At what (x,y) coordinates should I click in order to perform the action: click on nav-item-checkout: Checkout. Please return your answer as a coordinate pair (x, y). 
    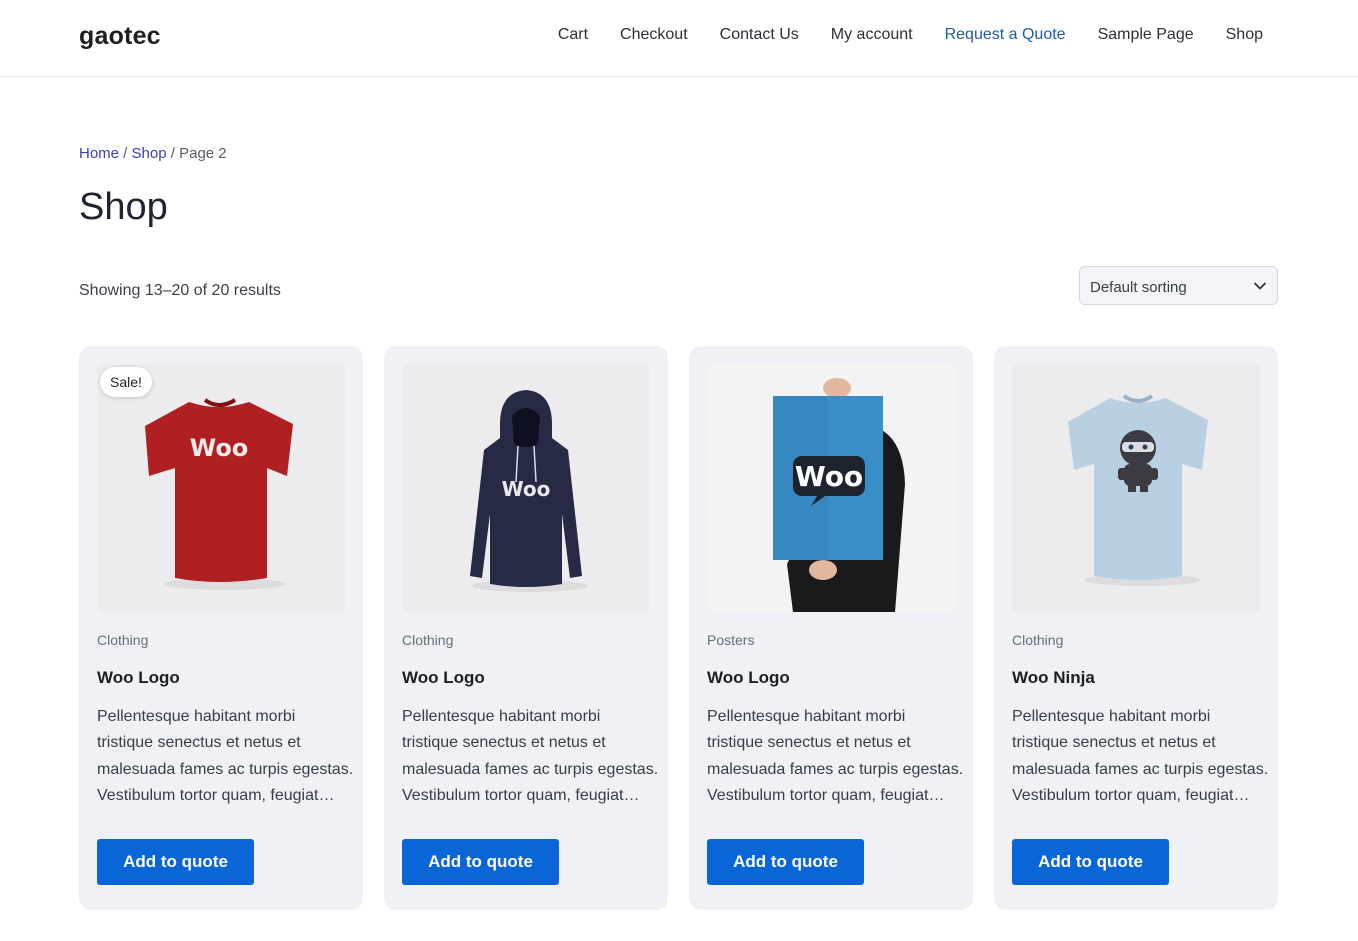
    Looking at the image, I should click on (654, 35).